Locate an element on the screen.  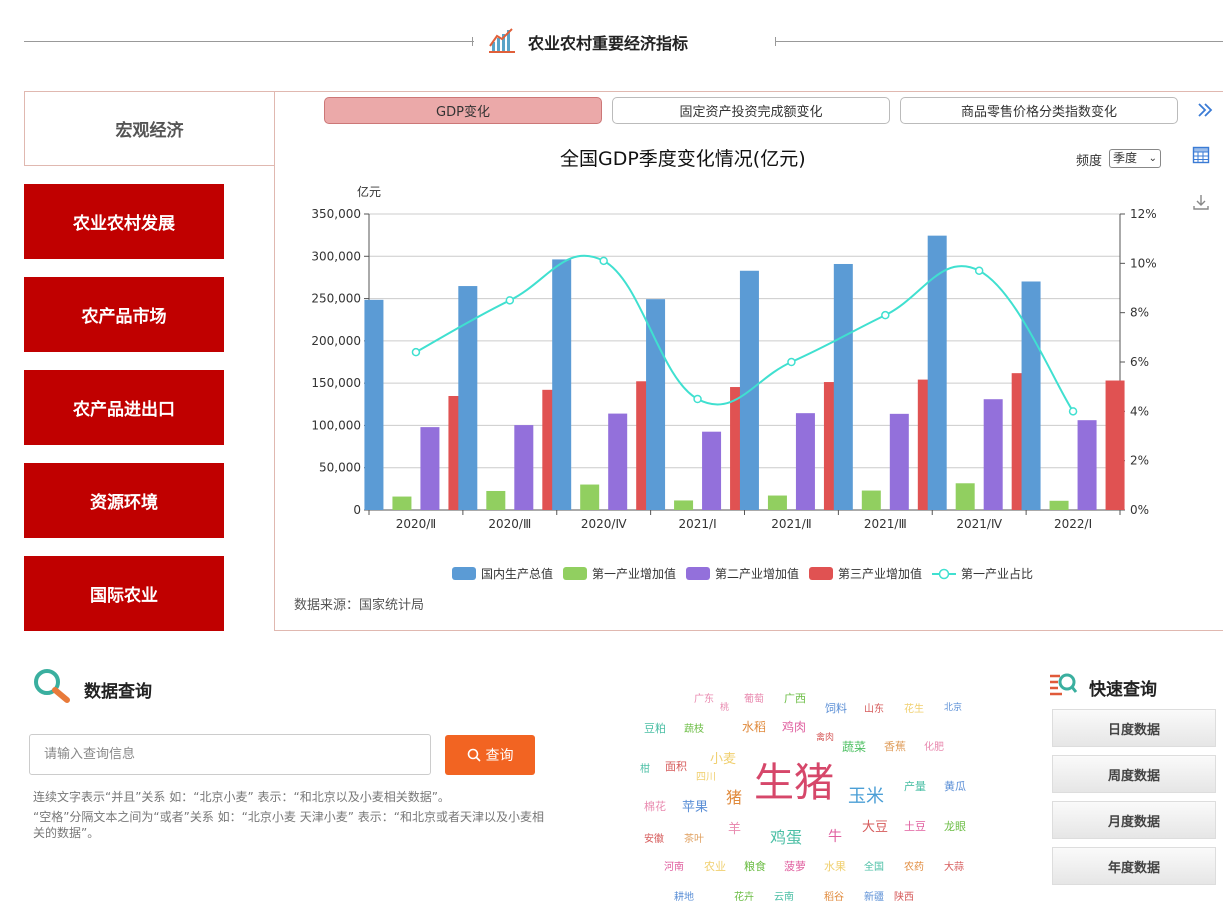
keyword-cloud-word: 陕西 is located at coordinates (904, 895).